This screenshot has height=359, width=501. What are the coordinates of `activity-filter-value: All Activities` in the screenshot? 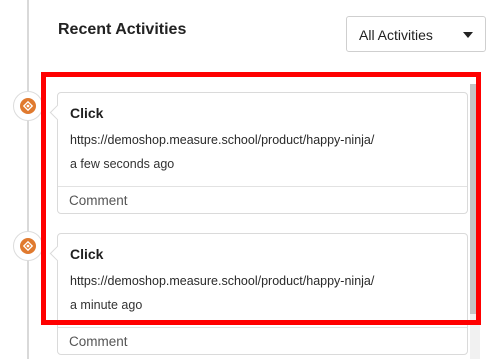 It's located at (396, 35).